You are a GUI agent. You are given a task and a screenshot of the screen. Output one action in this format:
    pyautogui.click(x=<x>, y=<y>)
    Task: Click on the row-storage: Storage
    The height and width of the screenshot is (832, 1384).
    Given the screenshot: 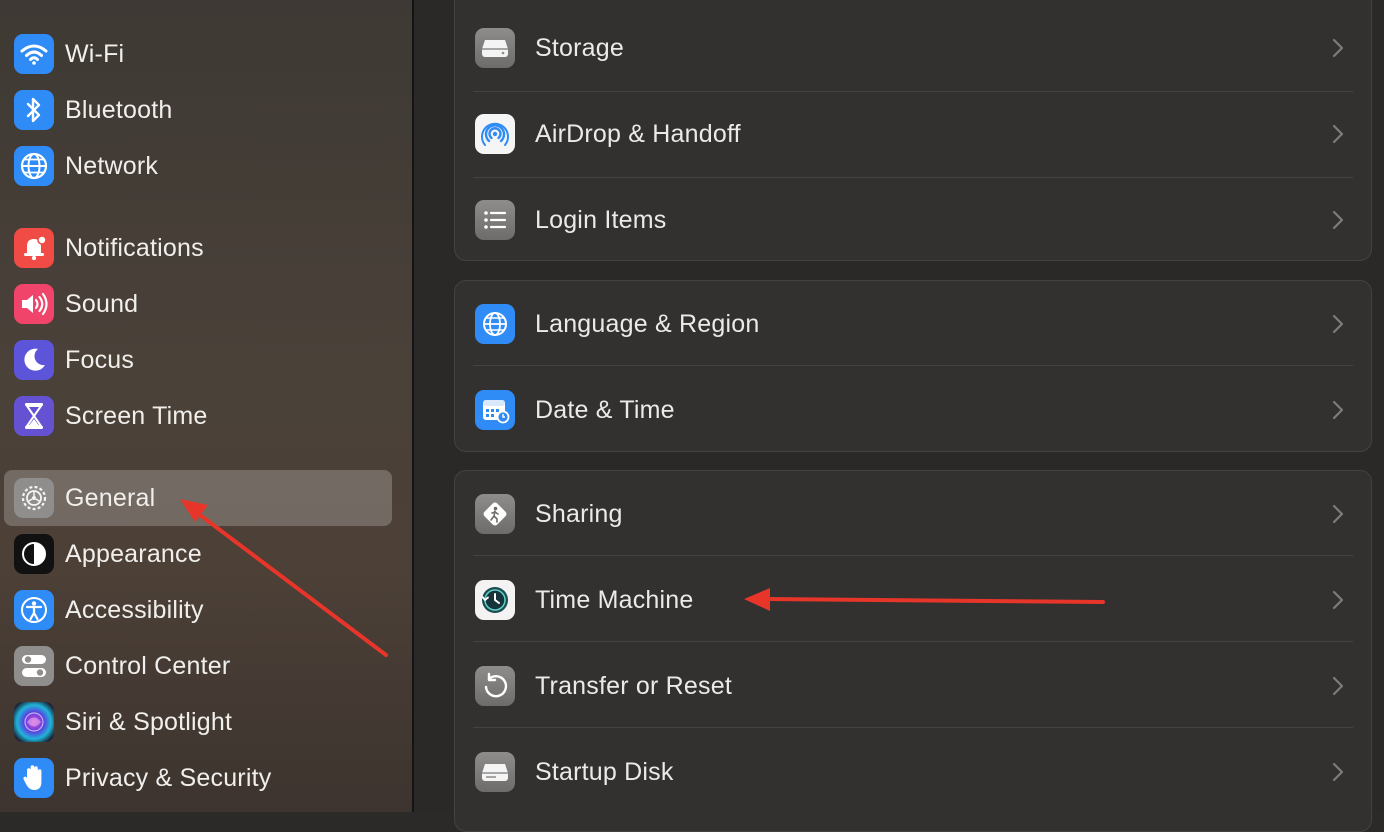 What is the action you would take?
    pyautogui.click(x=913, y=48)
    